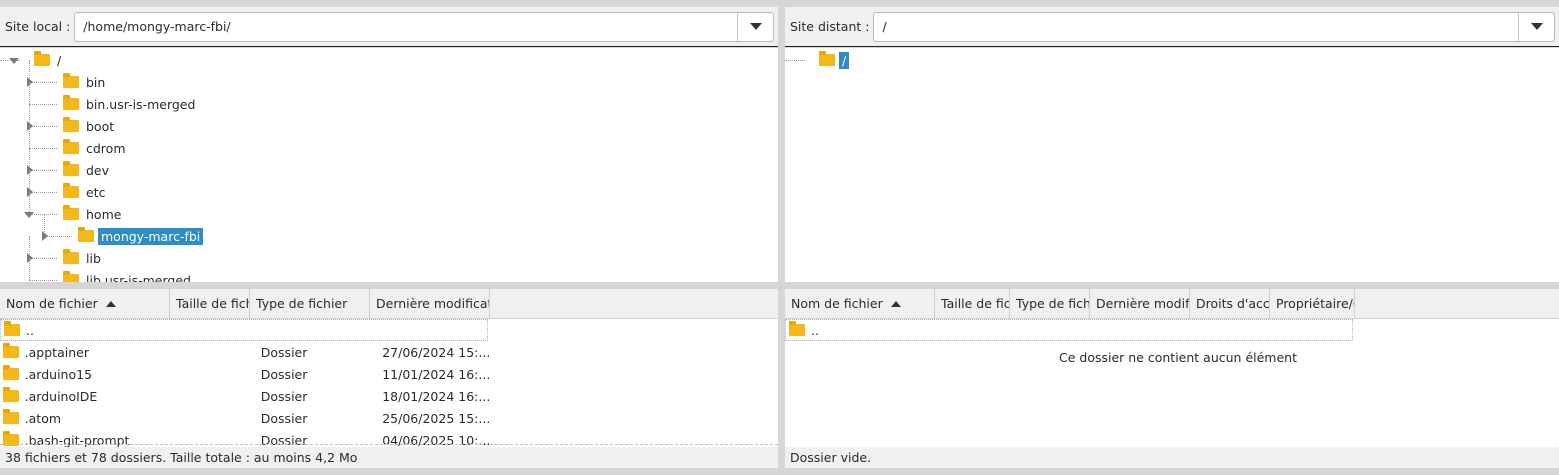 Image resolution: width=1559 pixels, height=475 pixels. Describe the element at coordinates (1196, 26) in the screenshot. I see `remote-path-input: /` at that location.